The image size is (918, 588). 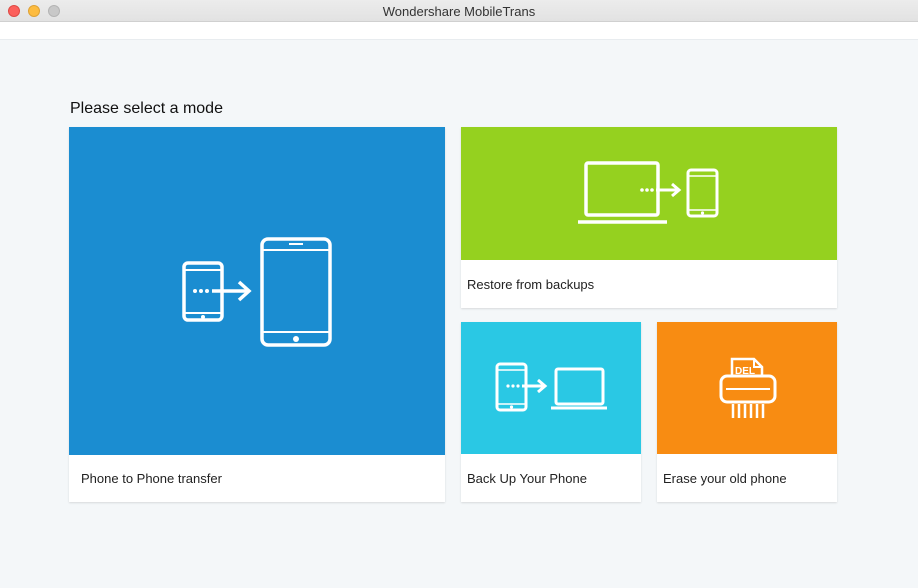 I want to click on phone-to-laptop-icon, so click(x=551, y=387).